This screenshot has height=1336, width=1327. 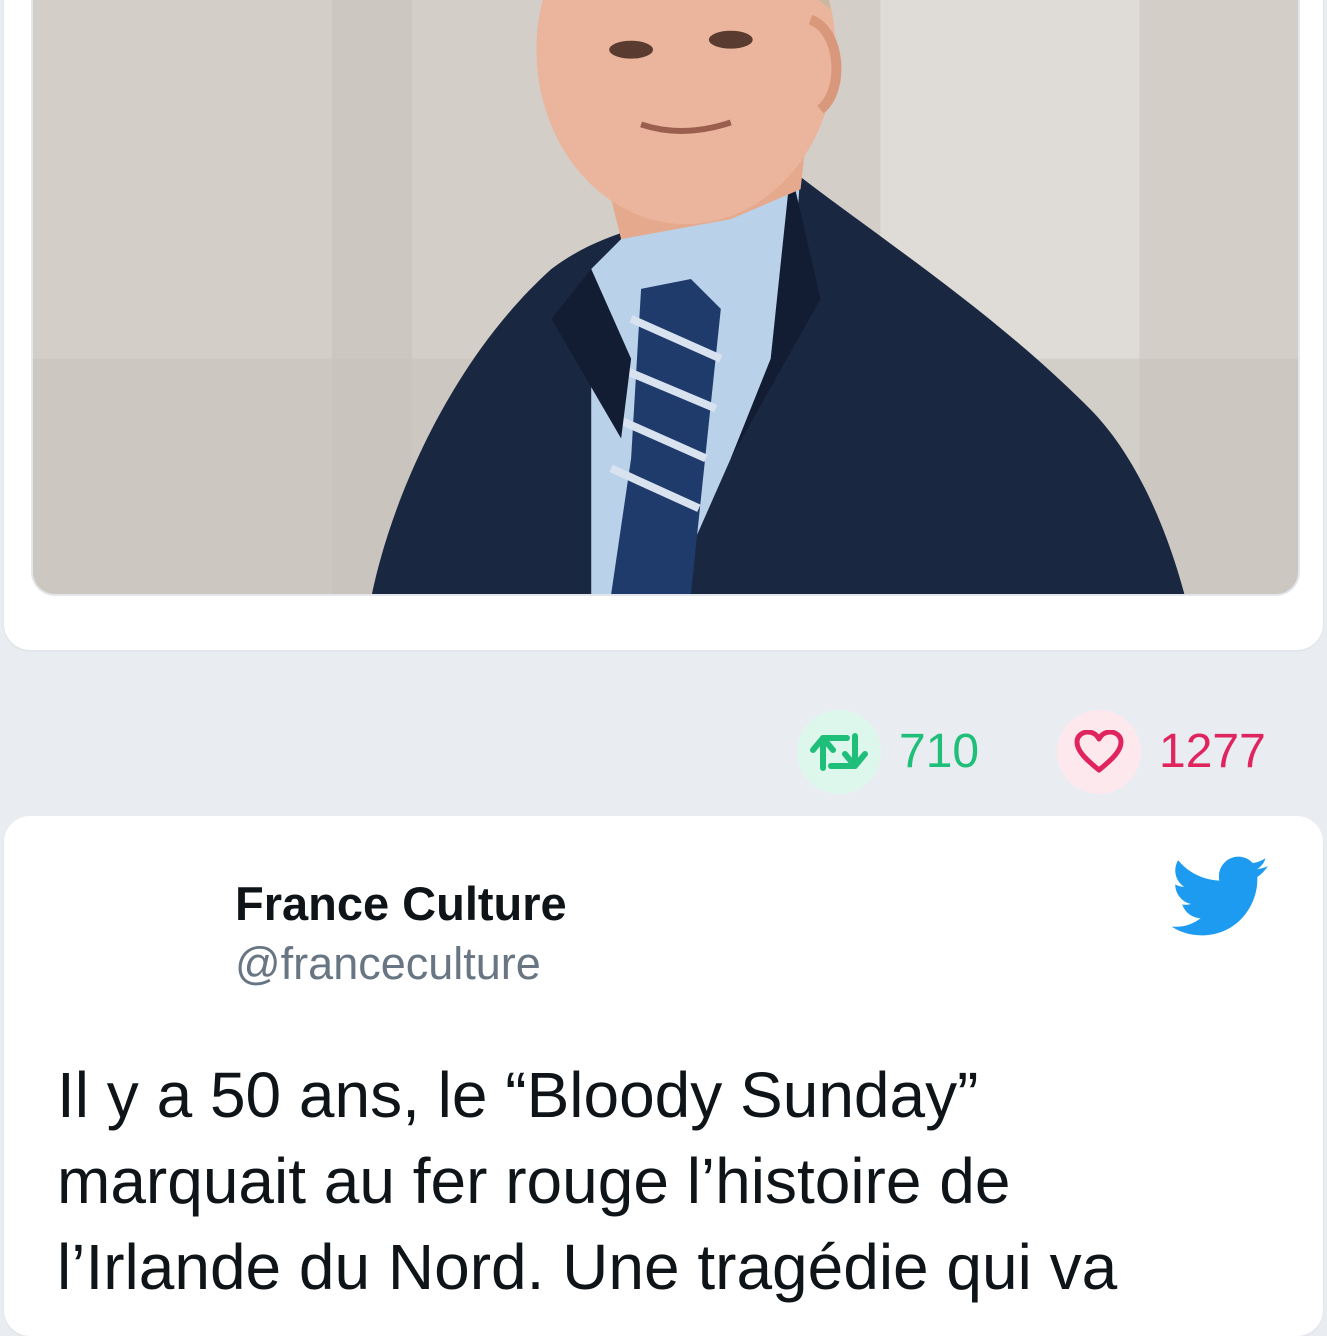 I want to click on retweet-count: 710, so click(x=939, y=751).